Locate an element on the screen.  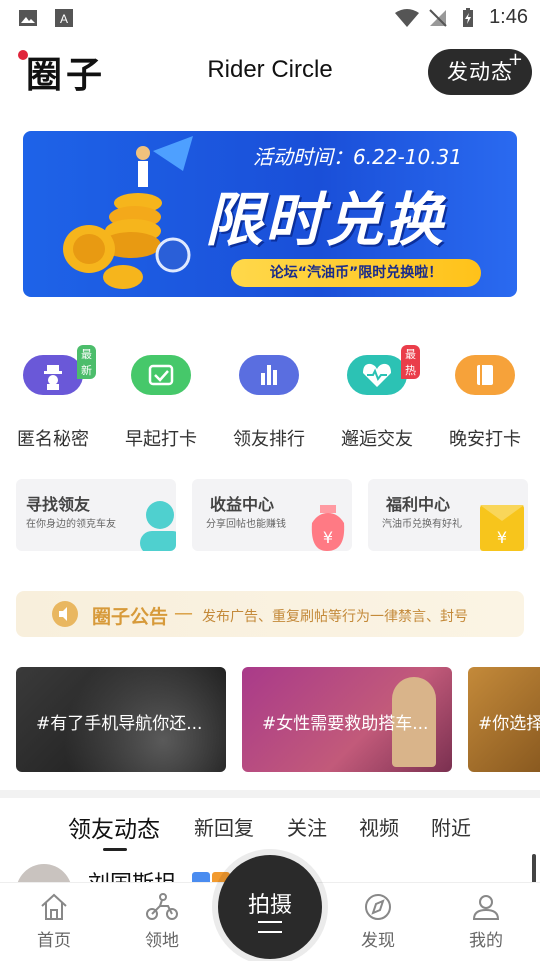
shoot-button: 拍摄 is located at coordinates (270, 907).